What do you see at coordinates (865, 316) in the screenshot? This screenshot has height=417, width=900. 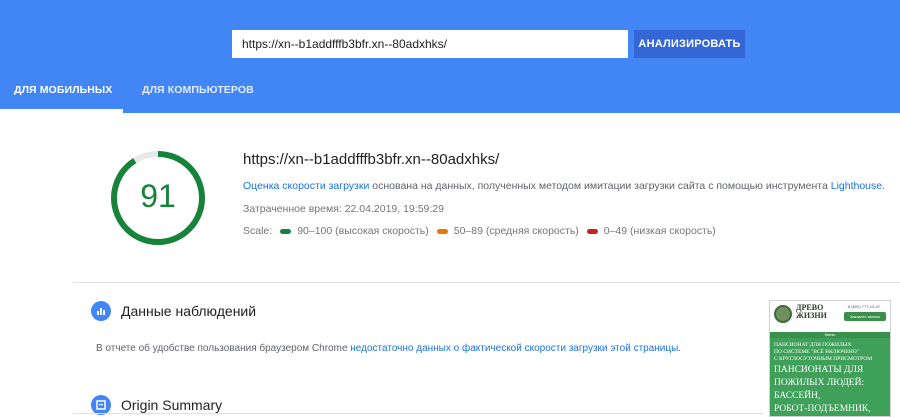 I see `screenshot-call-button: Заказать звонок` at bounding box center [865, 316].